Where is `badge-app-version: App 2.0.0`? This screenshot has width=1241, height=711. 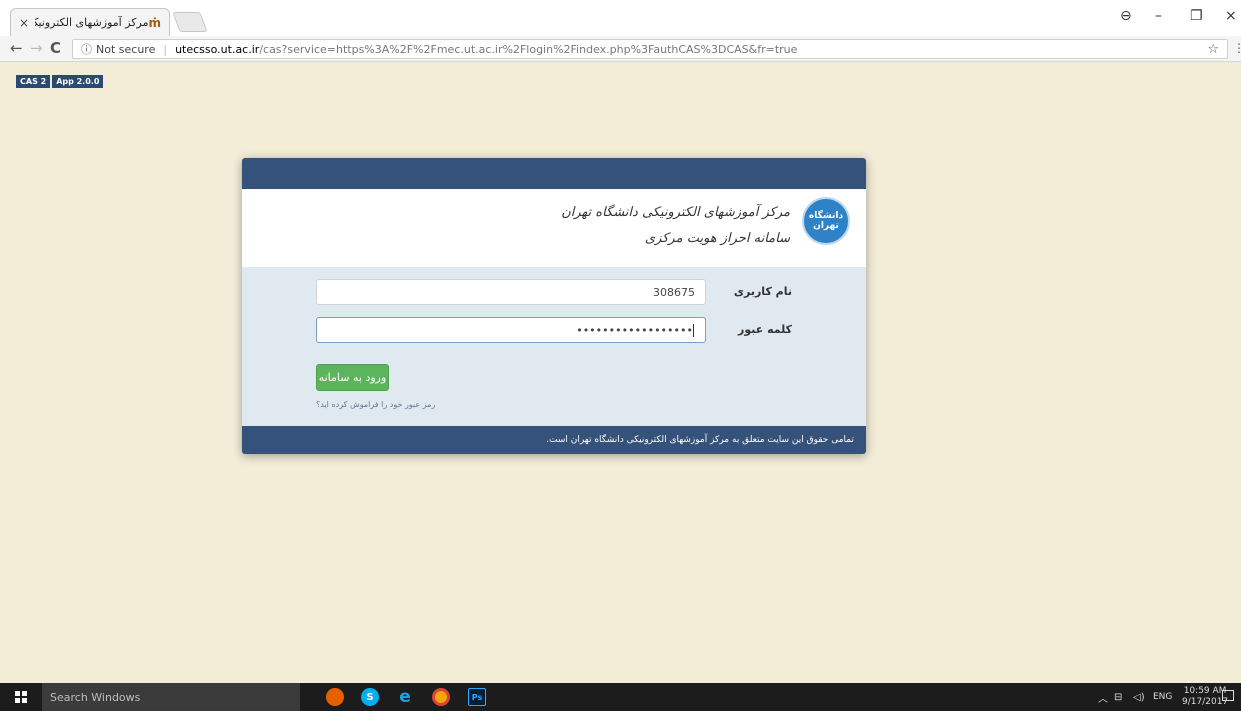 badge-app-version: App 2.0.0 is located at coordinates (78, 81).